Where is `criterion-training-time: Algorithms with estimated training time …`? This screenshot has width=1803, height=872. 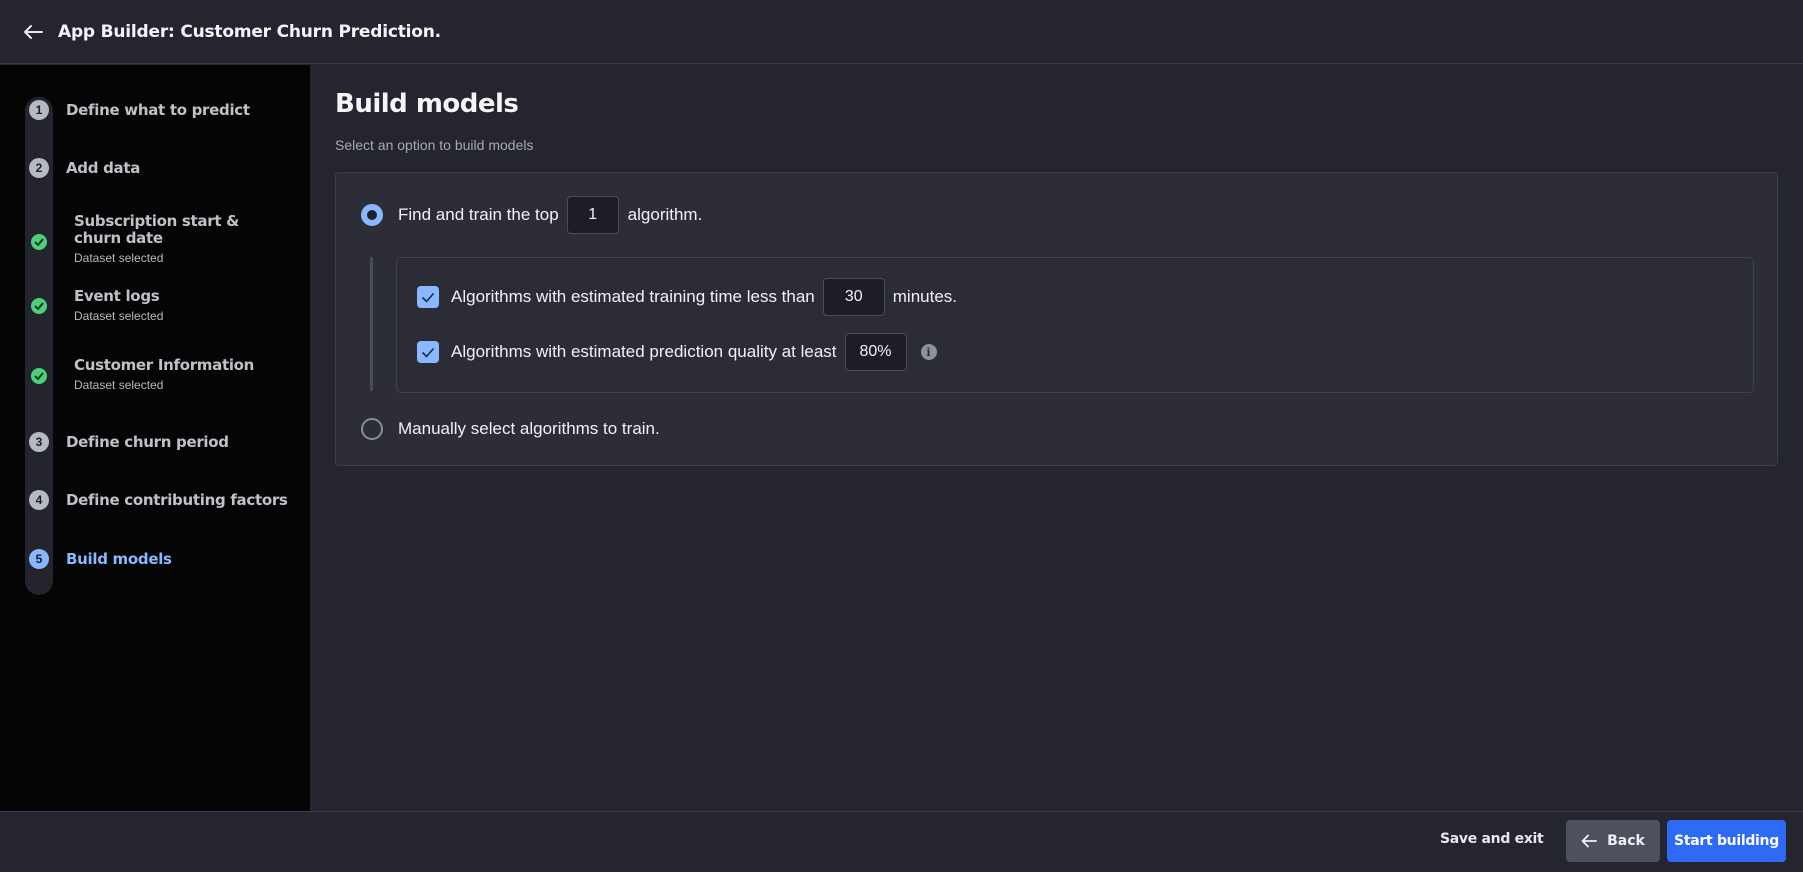
criterion-training-time: Algorithms with estimated training time … is located at coordinates (687, 297).